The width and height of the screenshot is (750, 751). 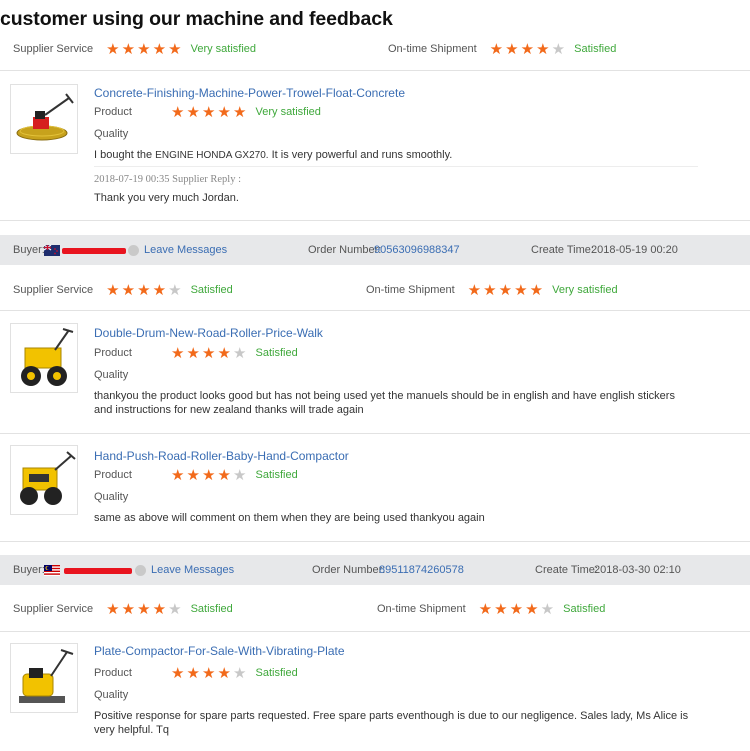 What do you see at coordinates (44, 358) in the screenshot?
I see `product-image-double-drum-roller` at bounding box center [44, 358].